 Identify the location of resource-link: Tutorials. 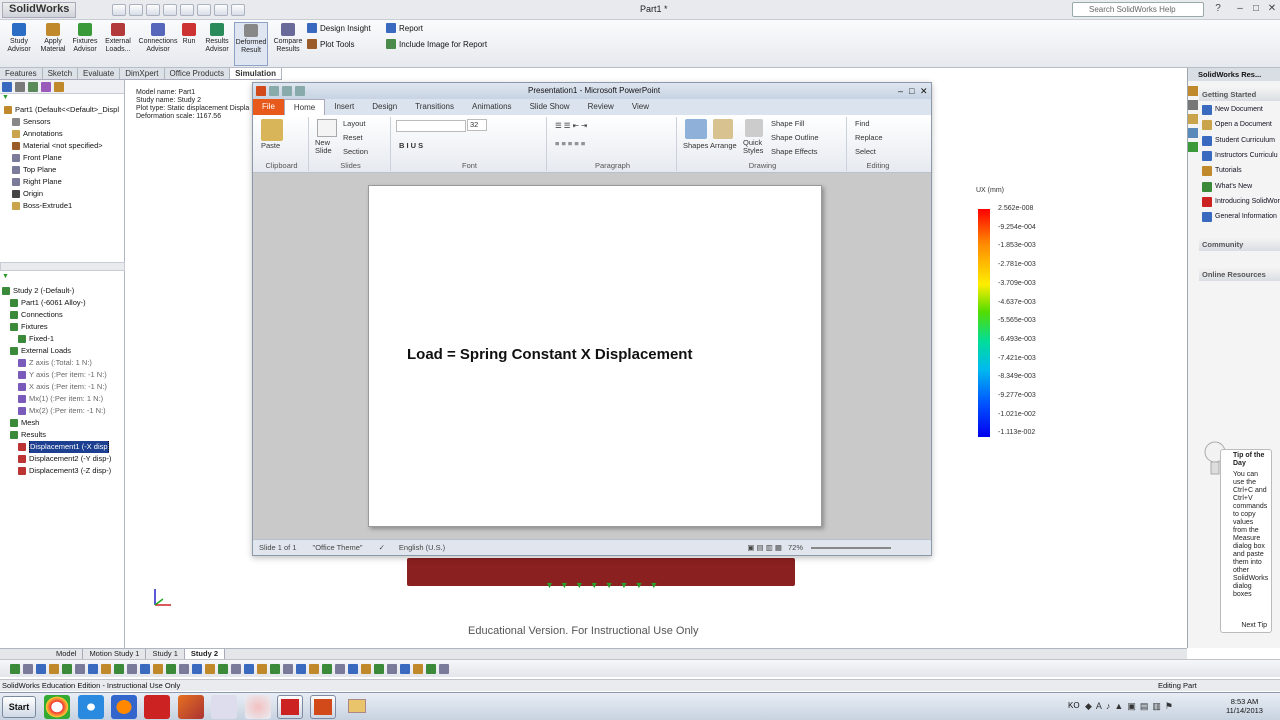
(1222, 171).